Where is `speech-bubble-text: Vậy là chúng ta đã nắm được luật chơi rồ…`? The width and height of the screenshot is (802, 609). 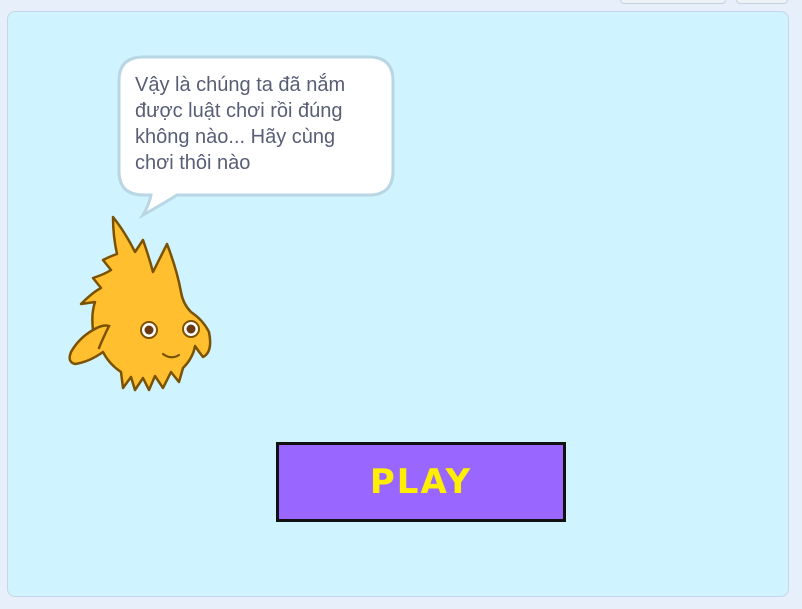
speech-bubble-text: Vậy là chúng ta đã nắm được luật chơi rồ… is located at coordinates (240, 124).